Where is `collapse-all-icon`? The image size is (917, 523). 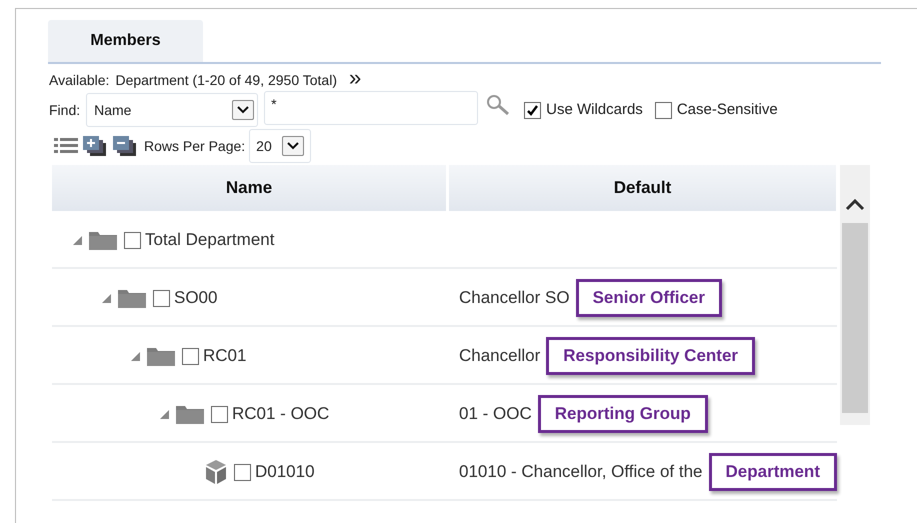 collapse-all-icon is located at coordinates (125, 146).